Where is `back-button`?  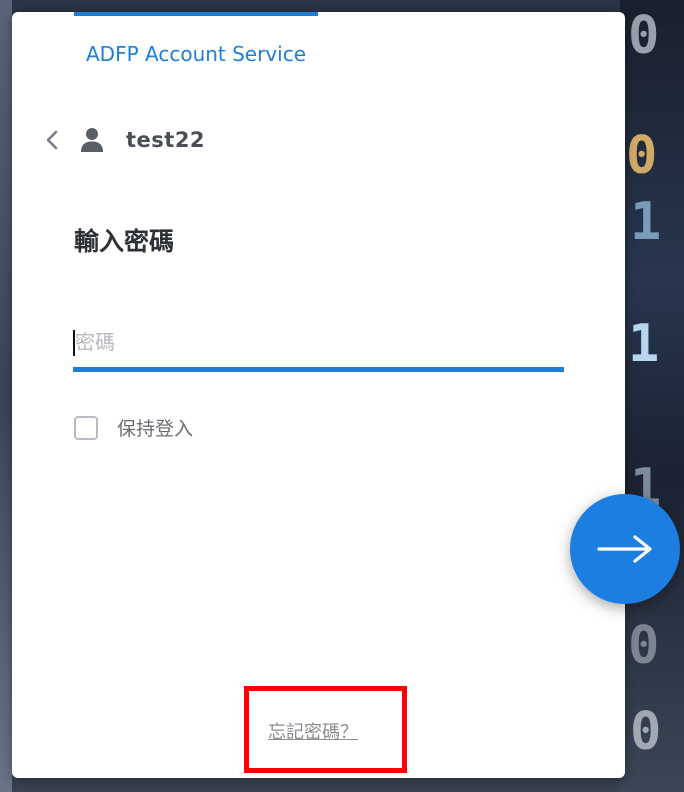 back-button is located at coordinates (52, 140).